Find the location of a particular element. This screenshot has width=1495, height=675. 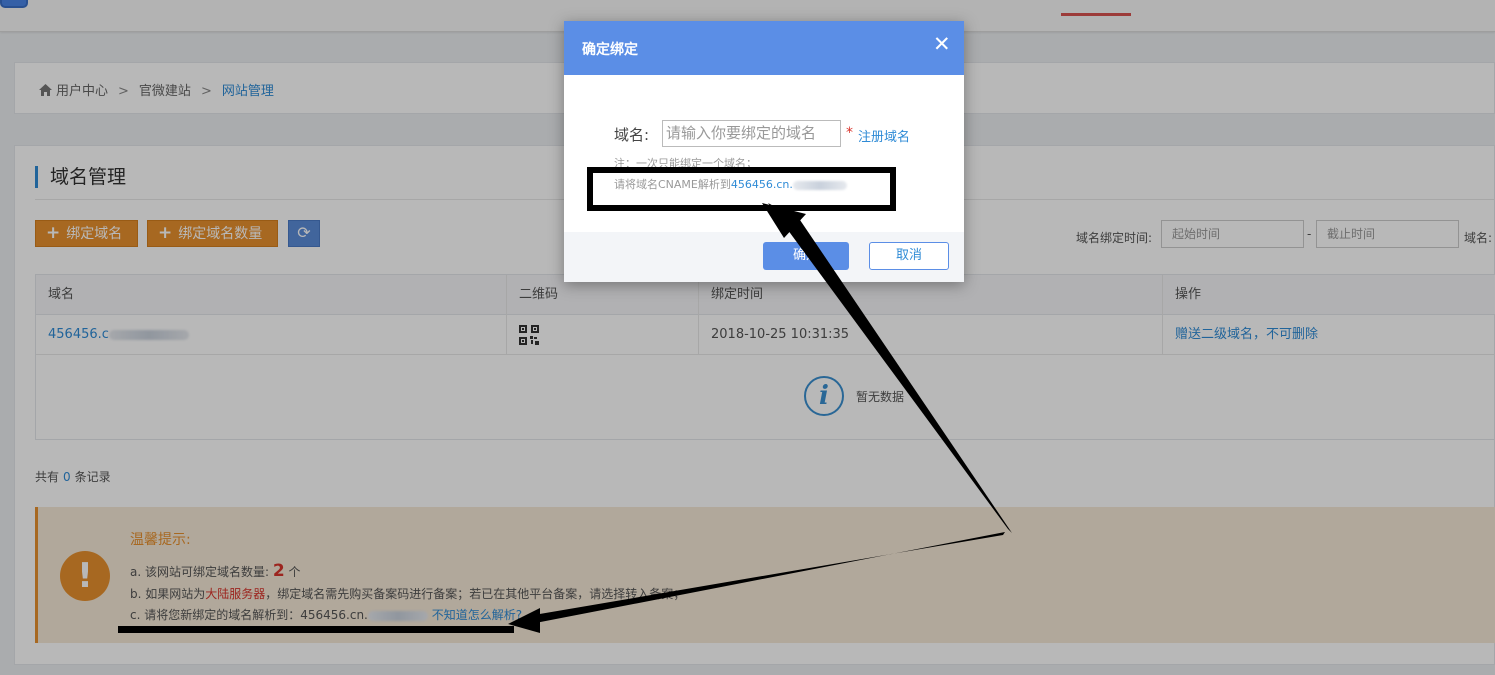

dialog-footer: 确定 取消 is located at coordinates (764, 257).